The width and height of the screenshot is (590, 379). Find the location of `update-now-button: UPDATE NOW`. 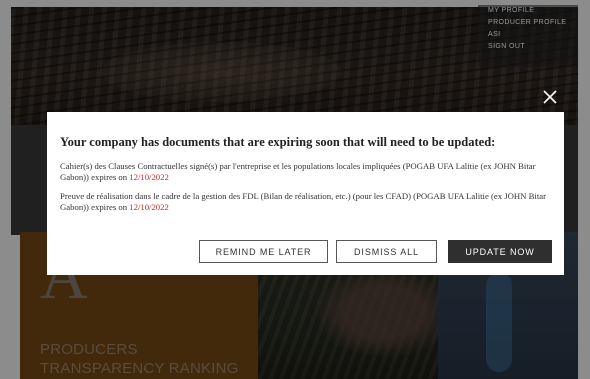

update-now-button: UPDATE NOW is located at coordinates (500, 251).